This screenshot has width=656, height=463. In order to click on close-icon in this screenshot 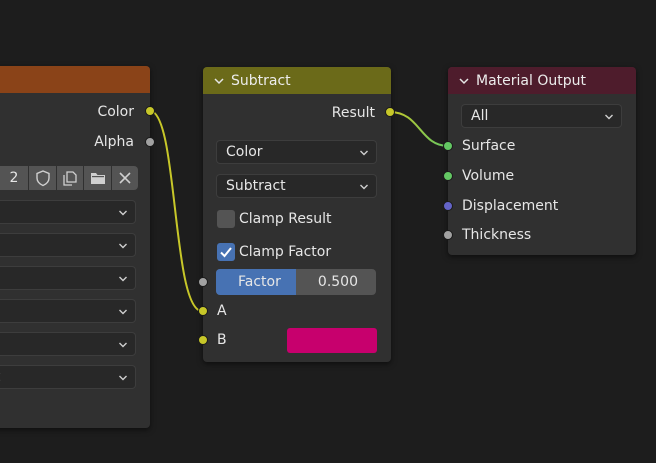, I will do `click(125, 178)`.